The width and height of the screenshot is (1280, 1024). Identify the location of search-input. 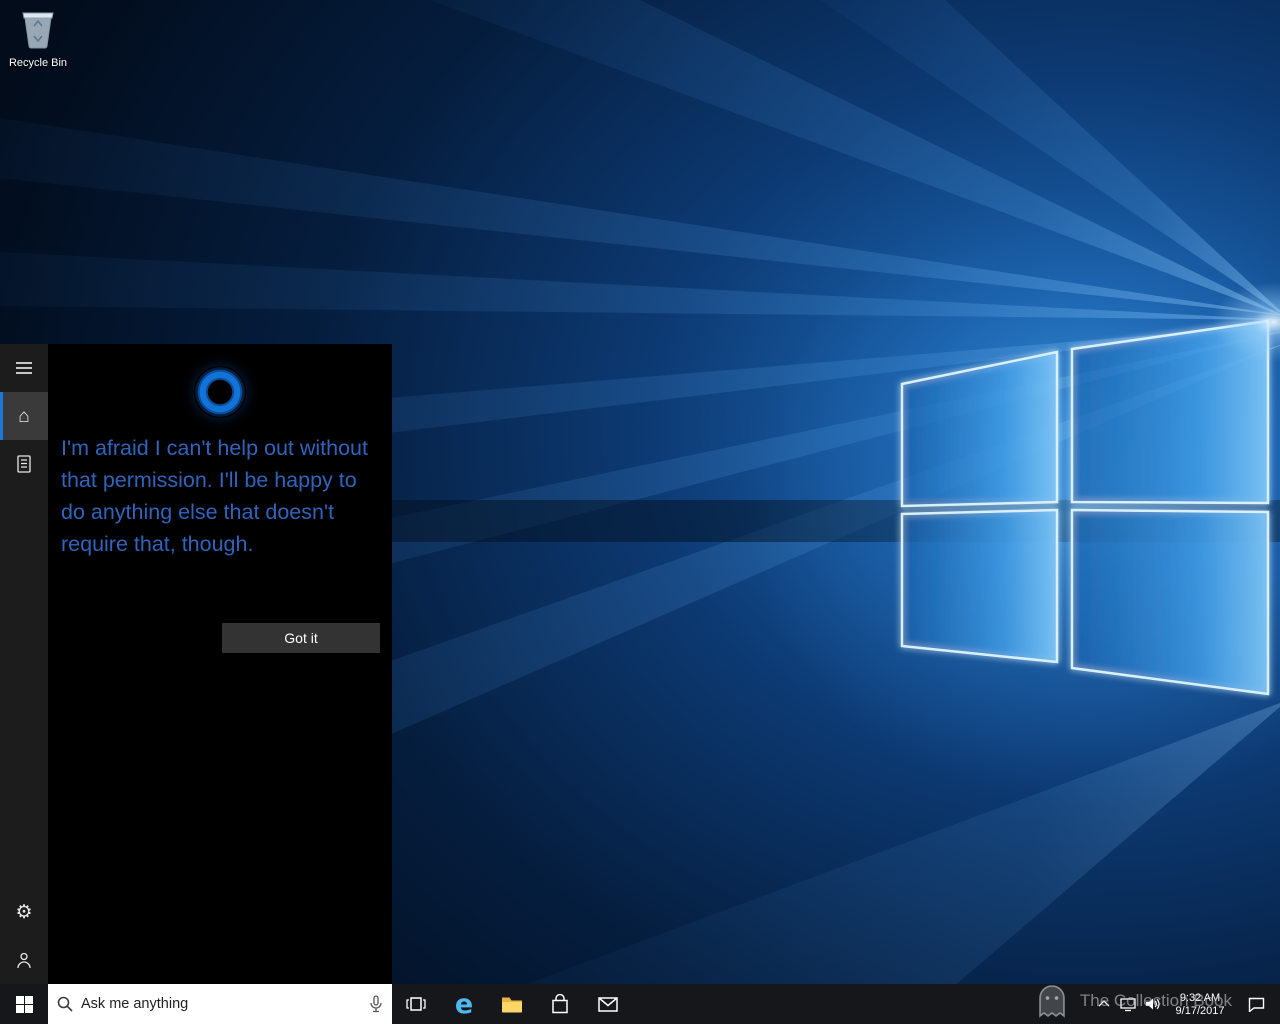
(221, 1004).